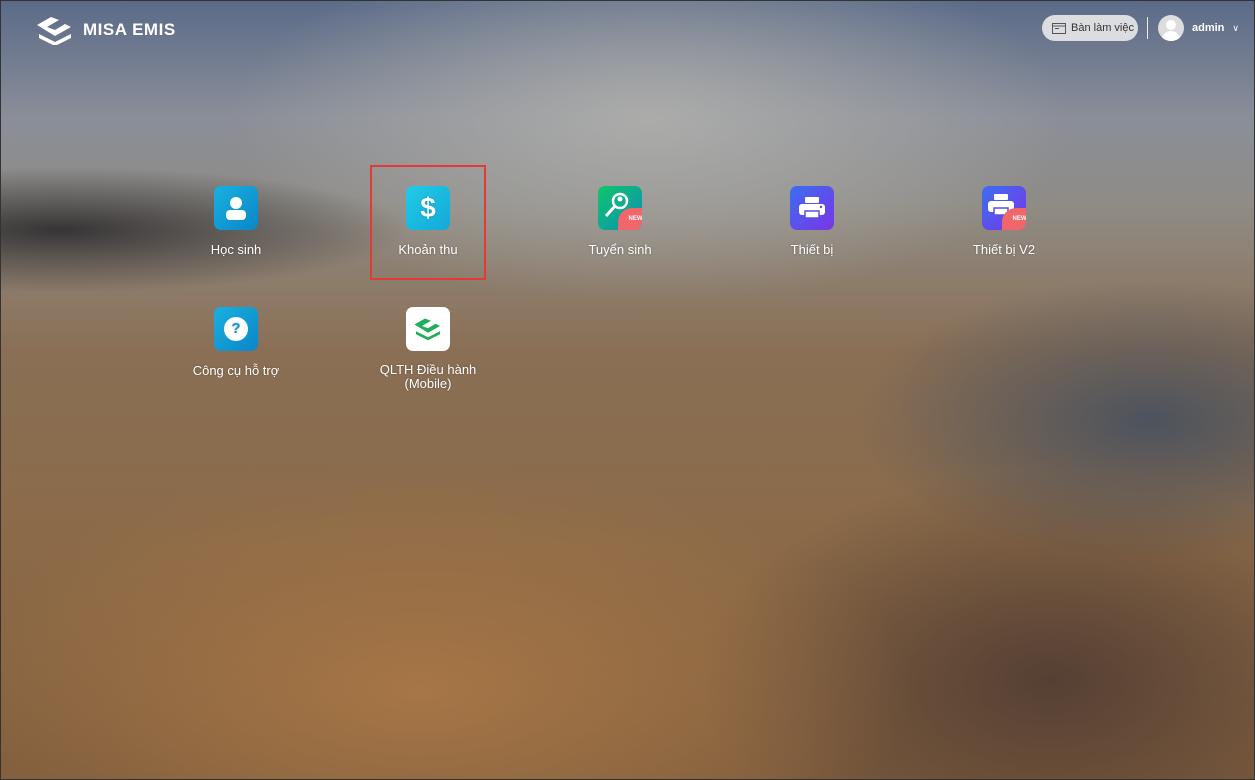 The image size is (1255, 780). I want to click on recruit-search-icon: NEW, so click(620, 208).